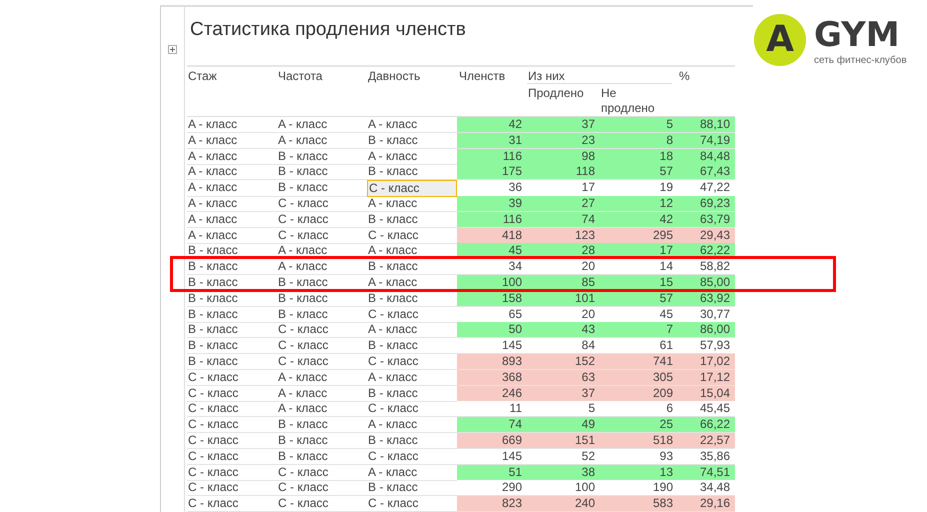 Image resolution: width=927 pixels, height=512 pixels. What do you see at coordinates (563, 440) in the screenshot?
I see `table-cell: 151` at bounding box center [563, 440].